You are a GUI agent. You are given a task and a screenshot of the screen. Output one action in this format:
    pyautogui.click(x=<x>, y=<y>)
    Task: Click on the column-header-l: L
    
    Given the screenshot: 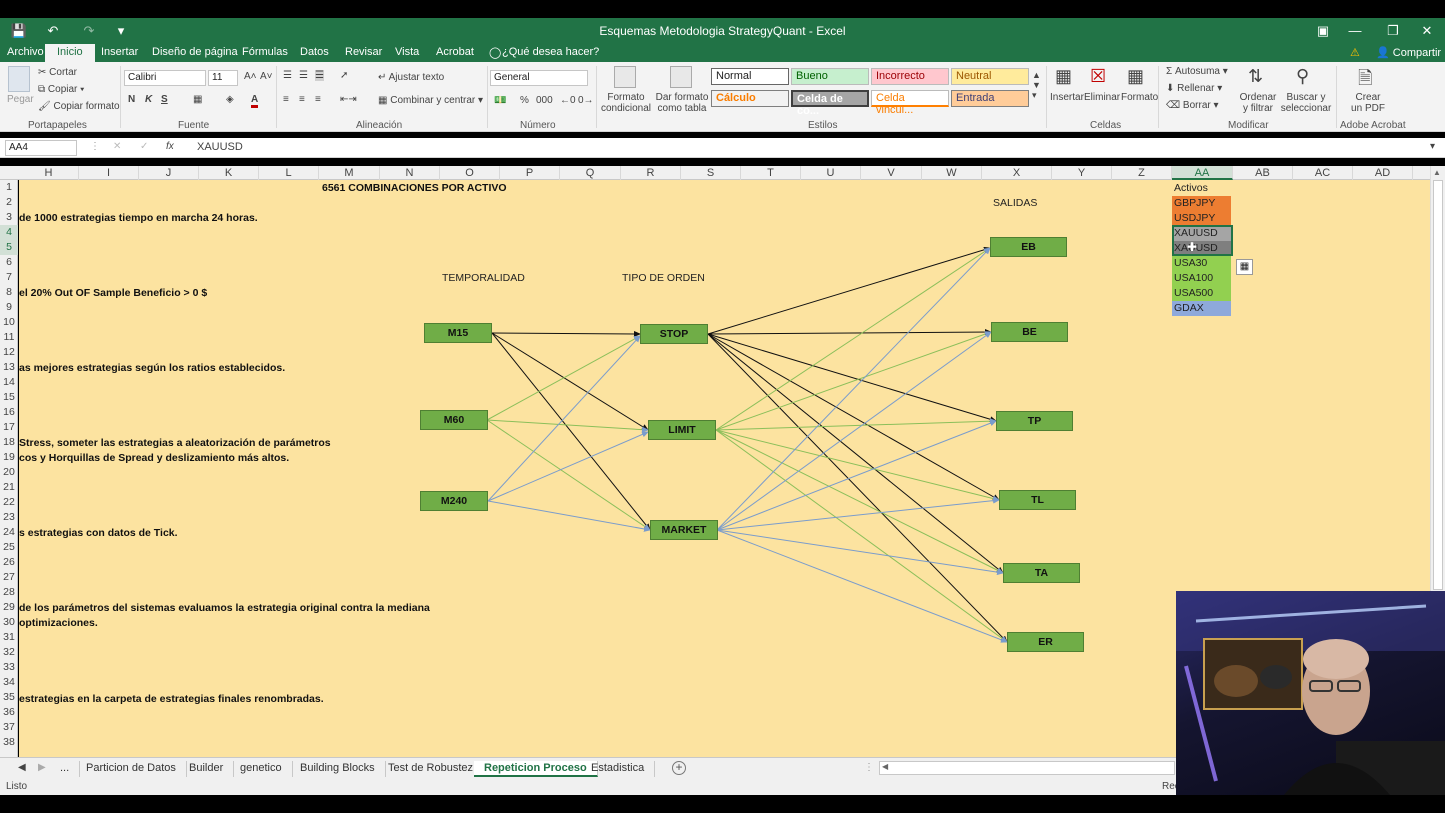 What is the action you would take?
    pyautogui.click(x=289, y=173)
    